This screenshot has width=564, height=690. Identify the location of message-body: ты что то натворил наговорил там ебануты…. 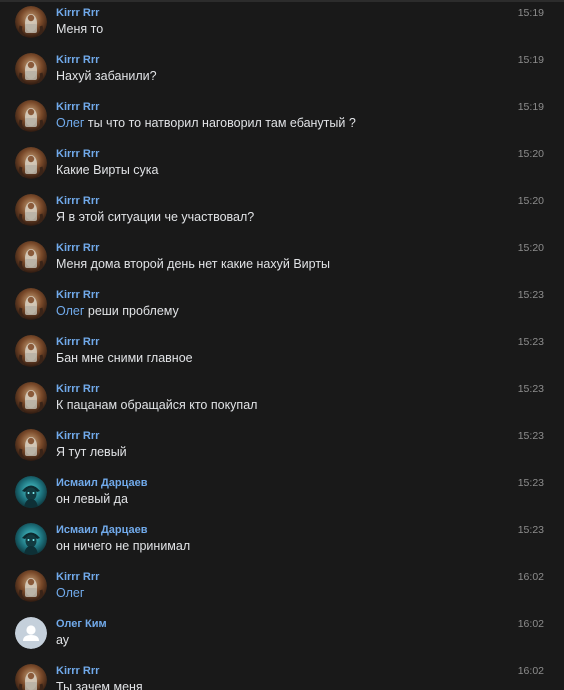
(221, 123).